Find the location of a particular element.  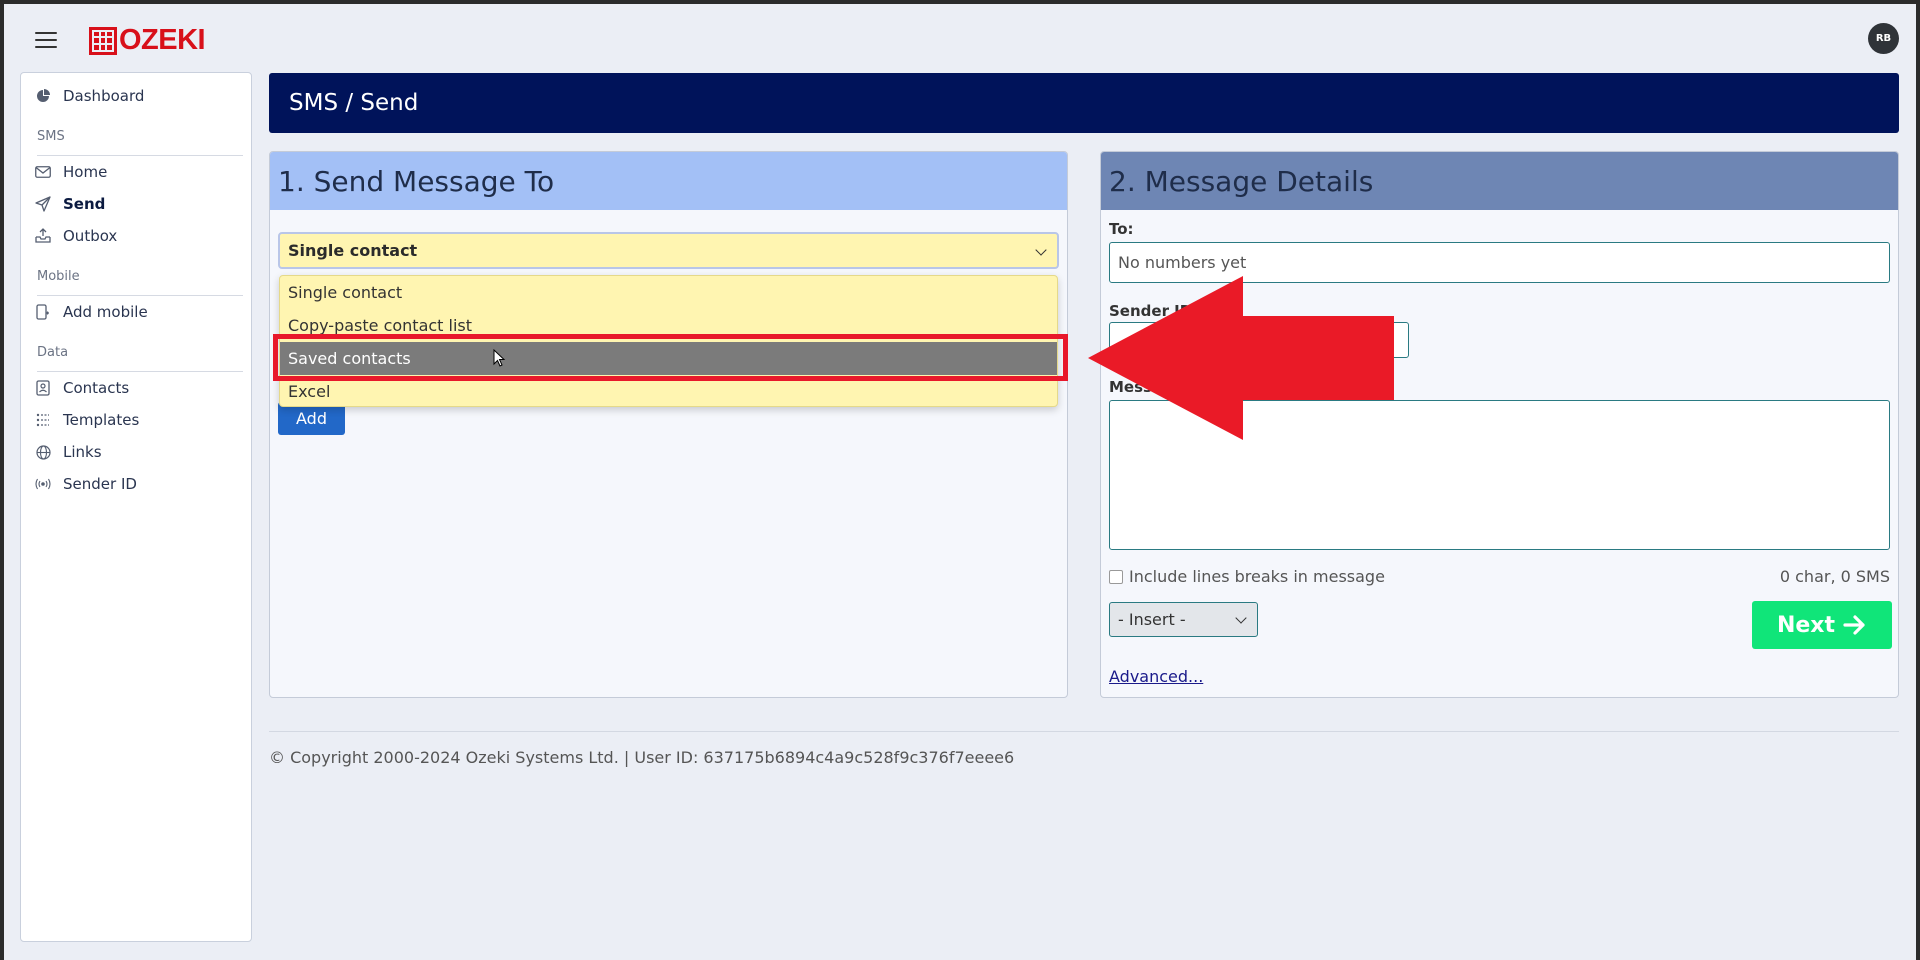

insert-select-value: - Insert - is located at coordinates (1152, 619).